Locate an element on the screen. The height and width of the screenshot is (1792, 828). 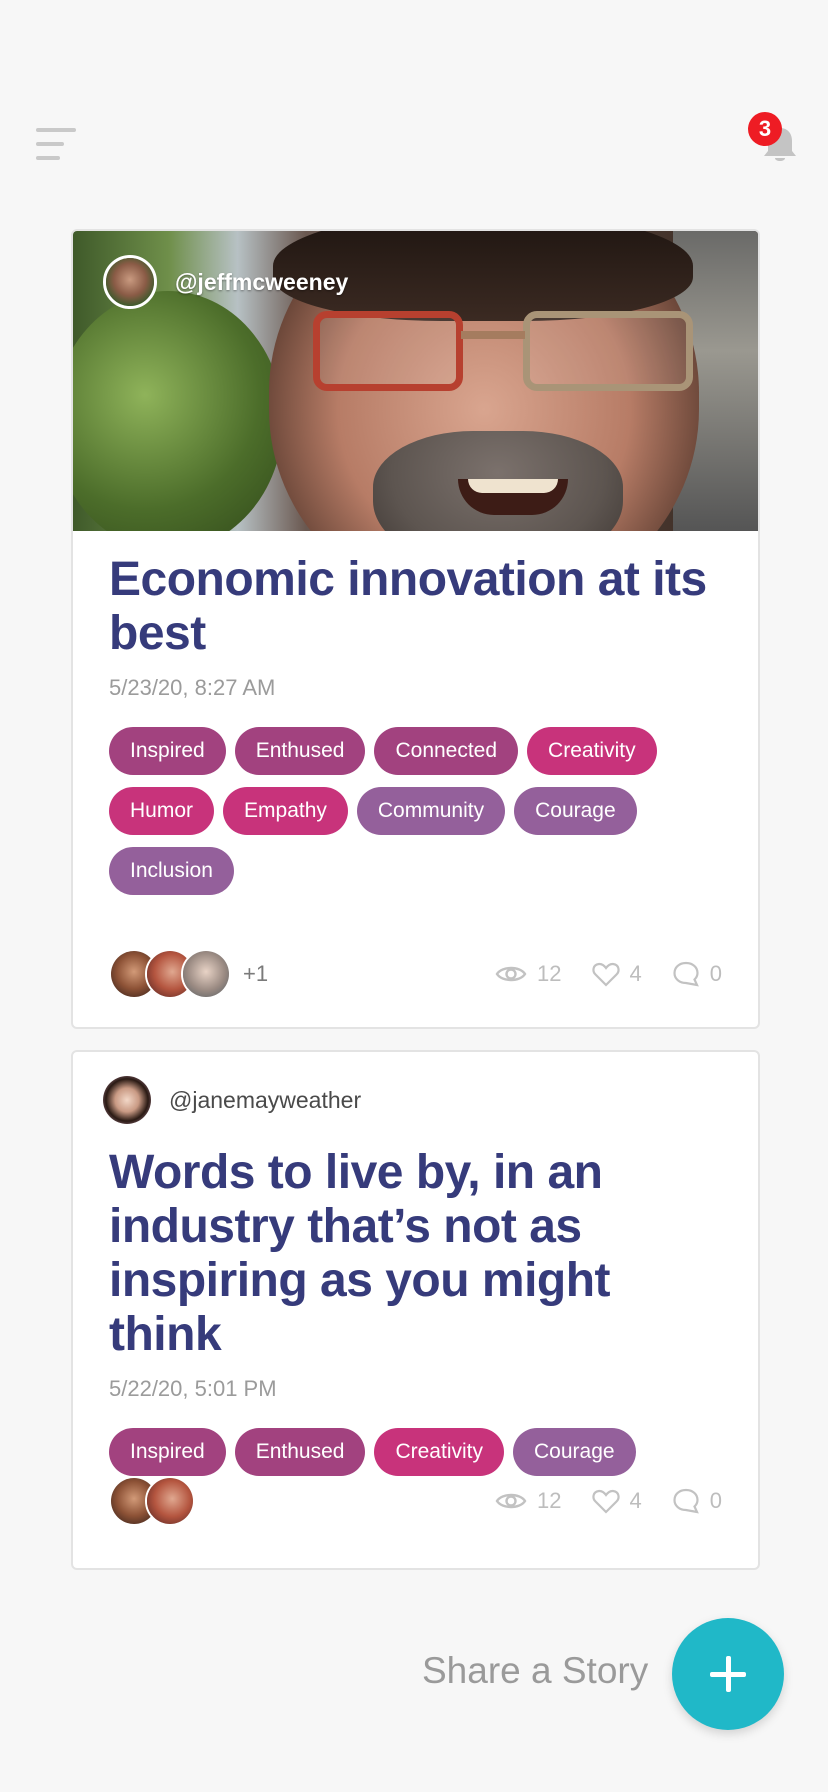
reactor-avatars is located at coordinates (152, 1501).